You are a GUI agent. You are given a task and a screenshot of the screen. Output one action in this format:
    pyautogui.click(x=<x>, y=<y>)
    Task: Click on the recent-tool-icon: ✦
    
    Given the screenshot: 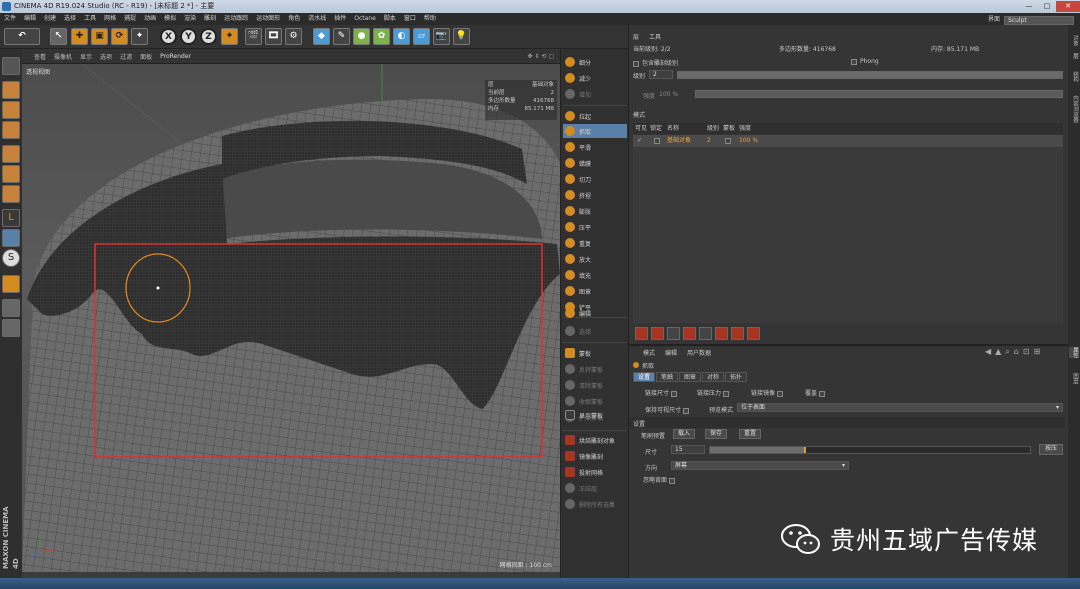 What is the action you would take?
    pyautogui.click(x=139, y=36)
    